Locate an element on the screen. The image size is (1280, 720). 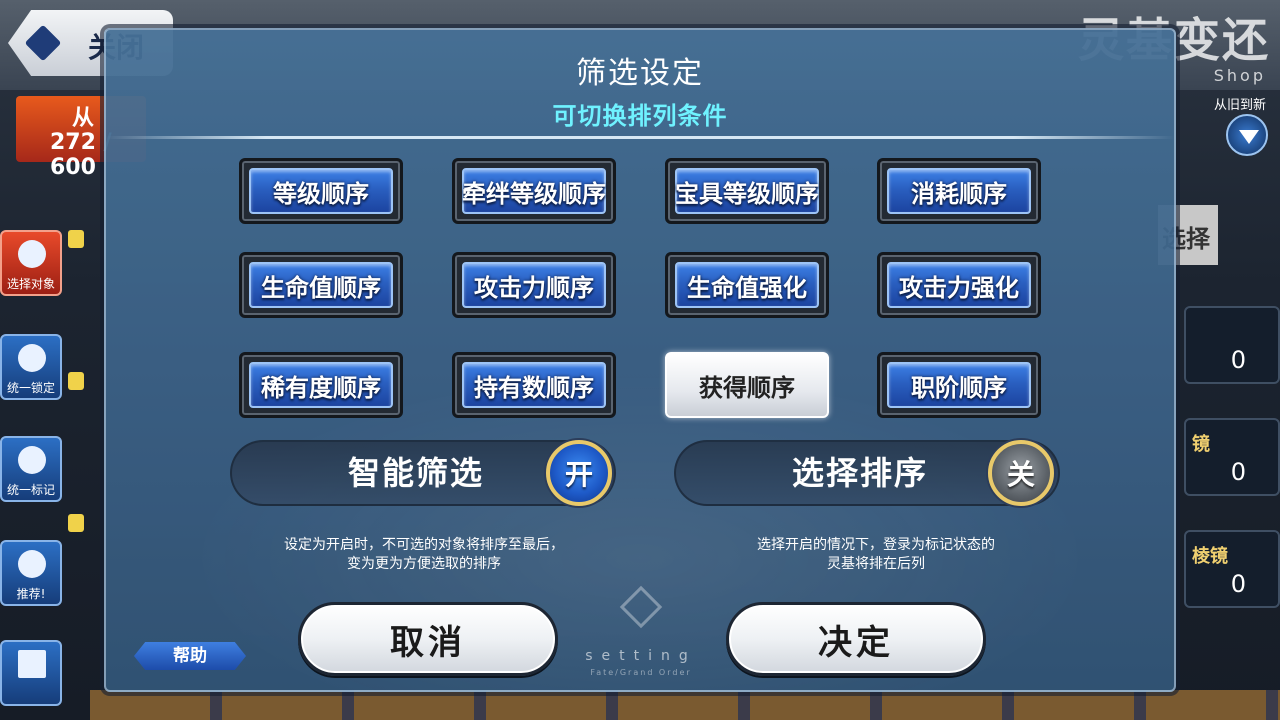
logo-text: setting is located at coordinates (641, 656).